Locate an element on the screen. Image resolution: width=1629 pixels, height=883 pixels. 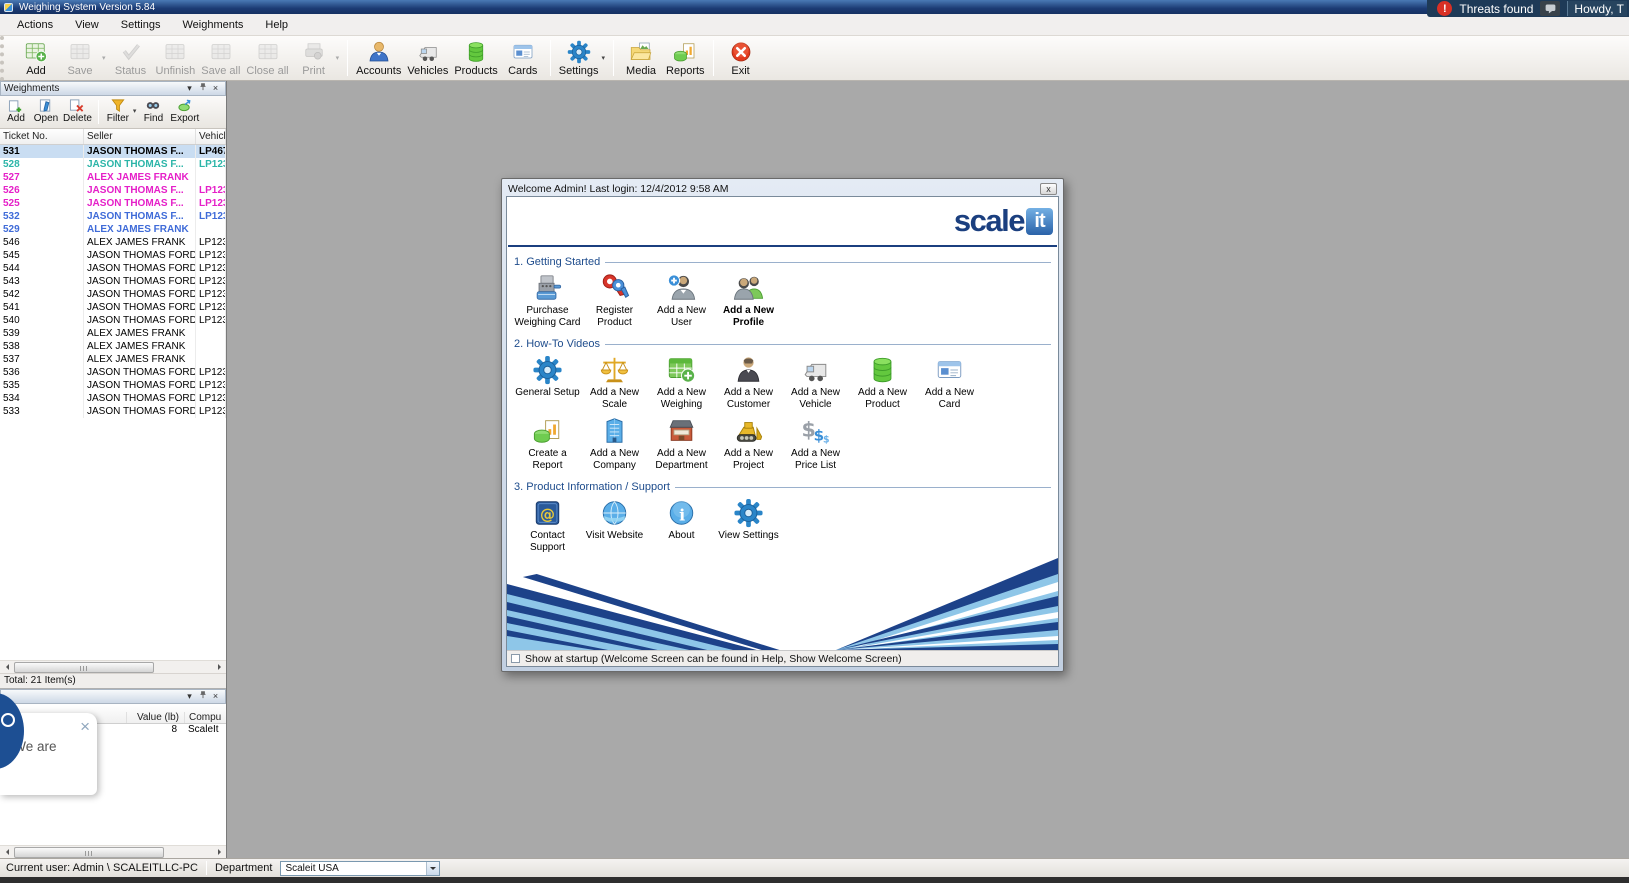
weighment-row: 544 JASON THOMAS FORD LP1234 is located at coordinates (113, 268).